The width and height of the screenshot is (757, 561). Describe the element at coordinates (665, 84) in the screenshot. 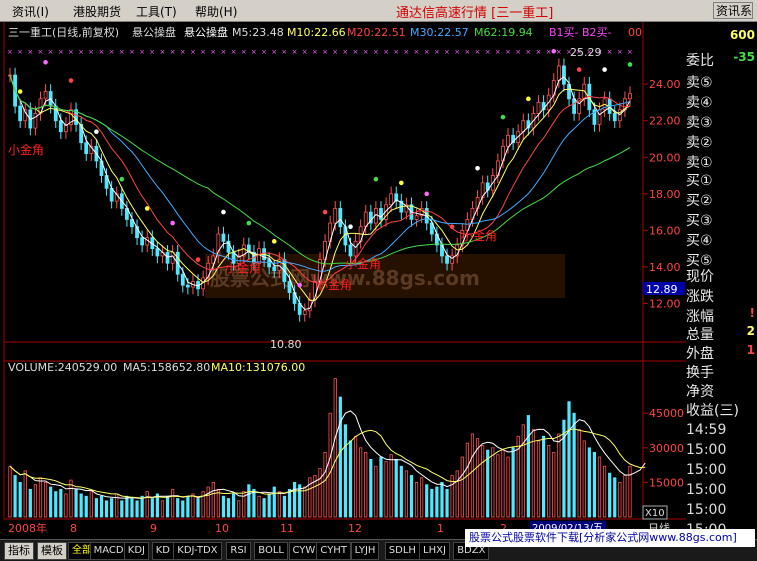

I see `price-tick-label: 24.00` at that location.